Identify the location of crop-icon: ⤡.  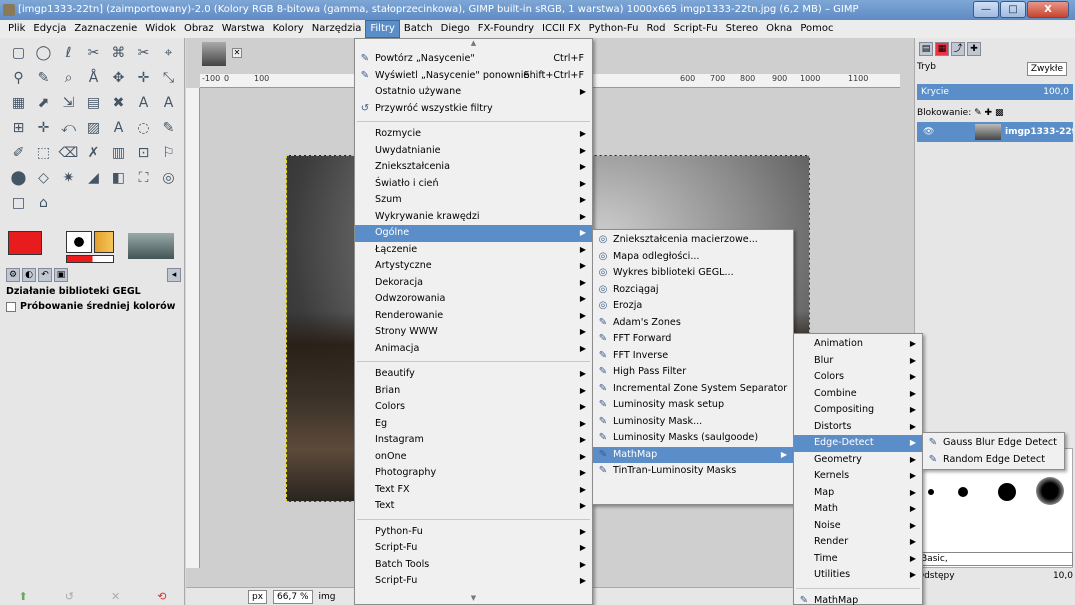
(168, 77).